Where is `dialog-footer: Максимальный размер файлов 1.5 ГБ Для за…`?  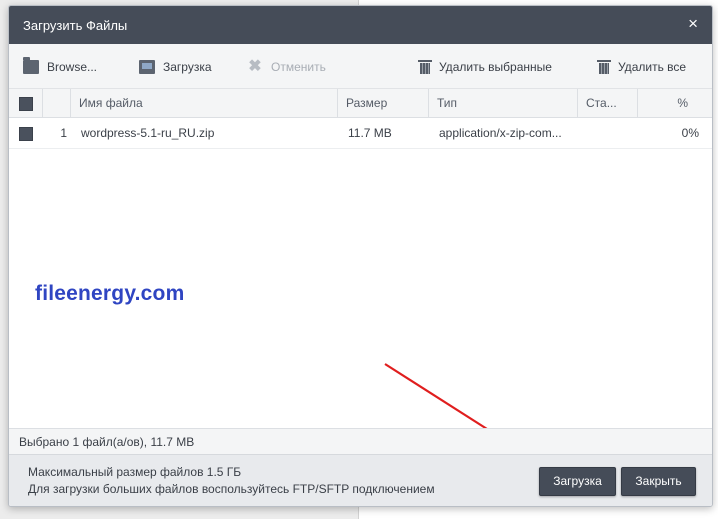
dialog-footer: Максимальный размер файлов 1.5 ГБ Для за… is located at coordinates (360, 480).